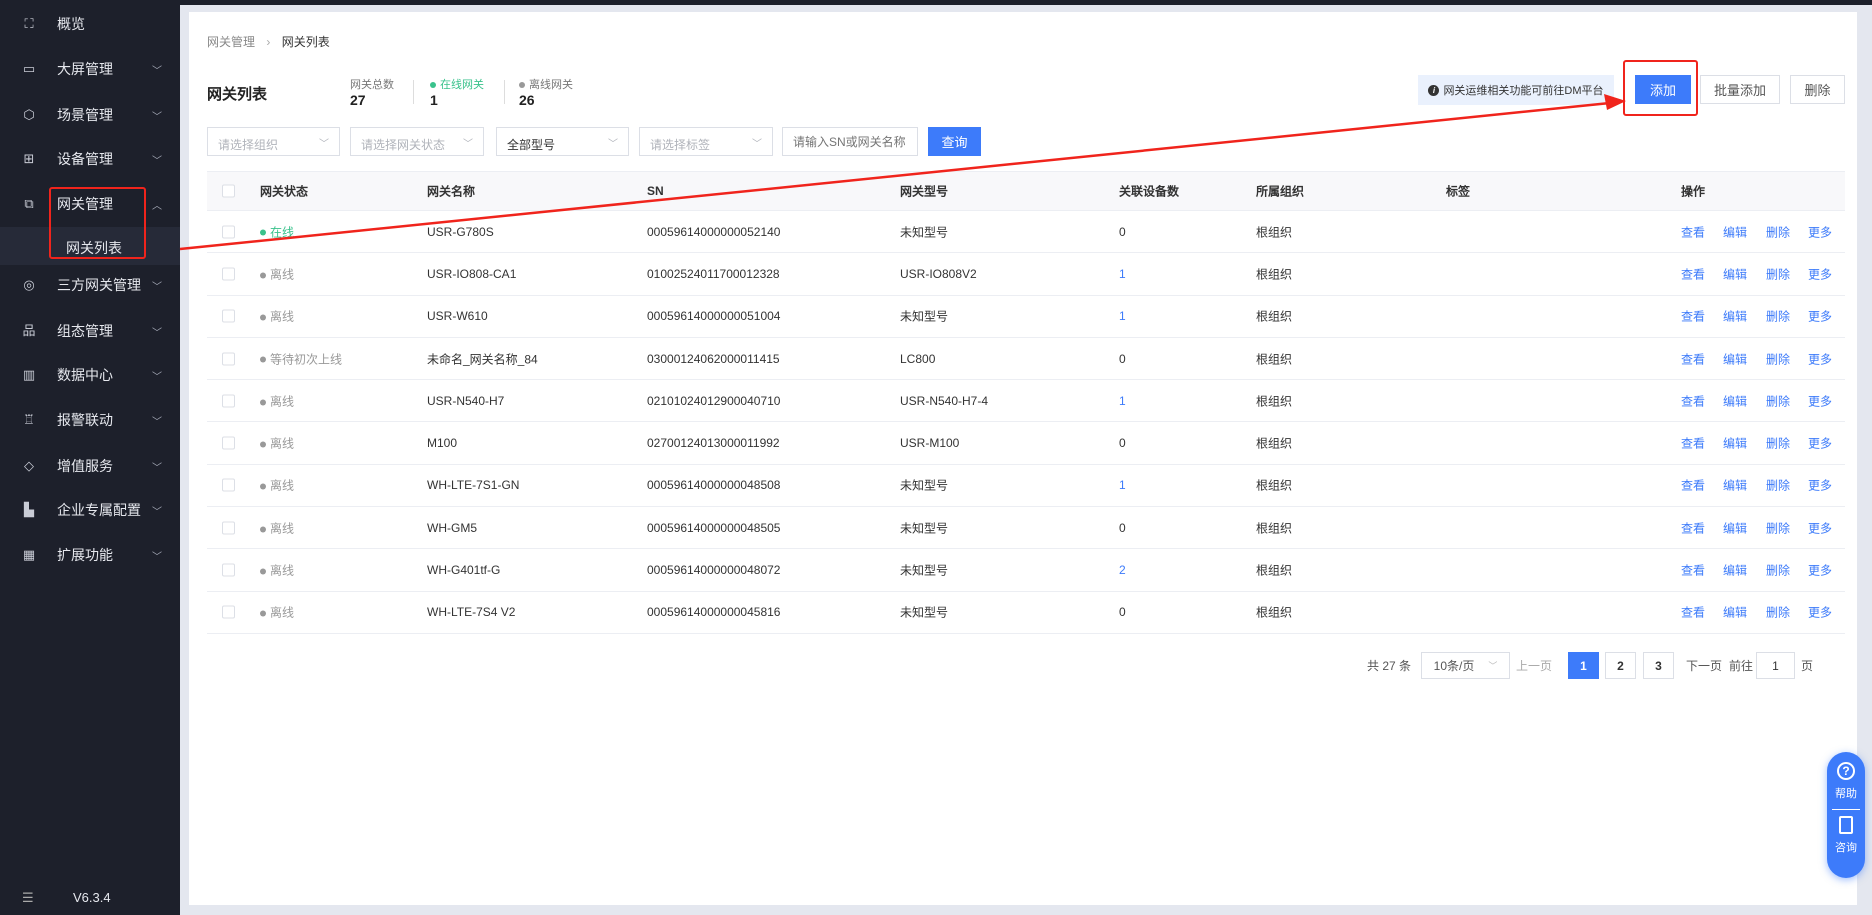 This screenshot has width=1872, height=915. I want to click on screen-icon: ▭, so click(29, 68).